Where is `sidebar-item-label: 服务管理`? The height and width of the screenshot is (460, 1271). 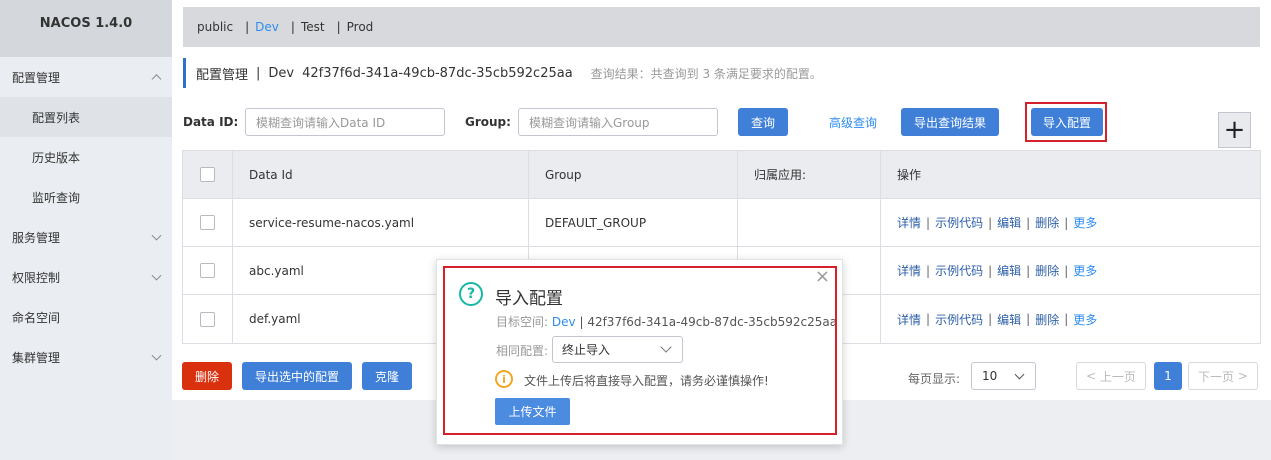
sidebar-item-label: 服务管理 is located at coordinates (36, 237).